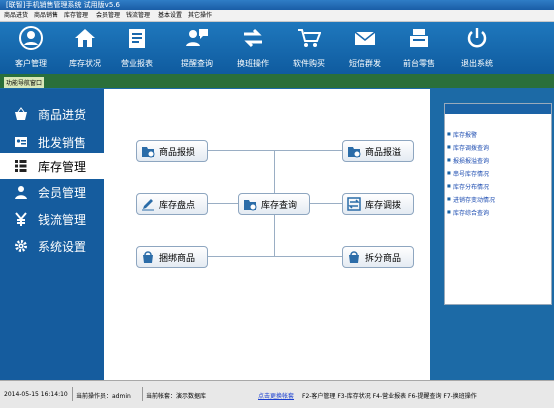 This screenshot has height=408, width=554. I want to click on stock-count-button: 库存盘点, so click(172, 204).